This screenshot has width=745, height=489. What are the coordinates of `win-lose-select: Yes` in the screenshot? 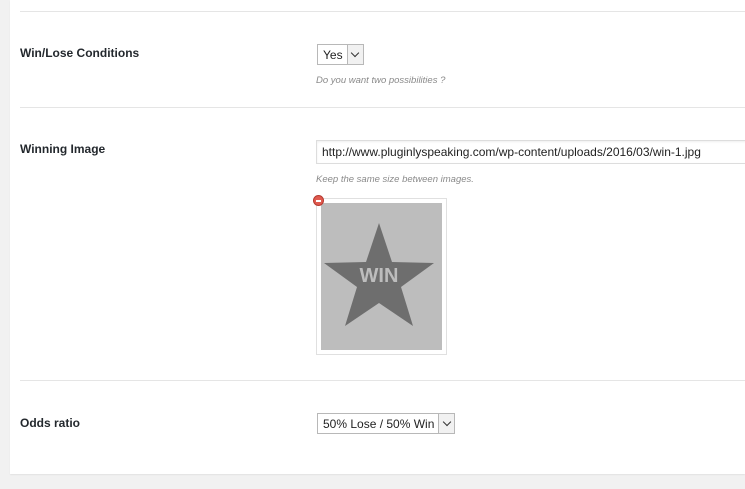 It's located at (340, 54).